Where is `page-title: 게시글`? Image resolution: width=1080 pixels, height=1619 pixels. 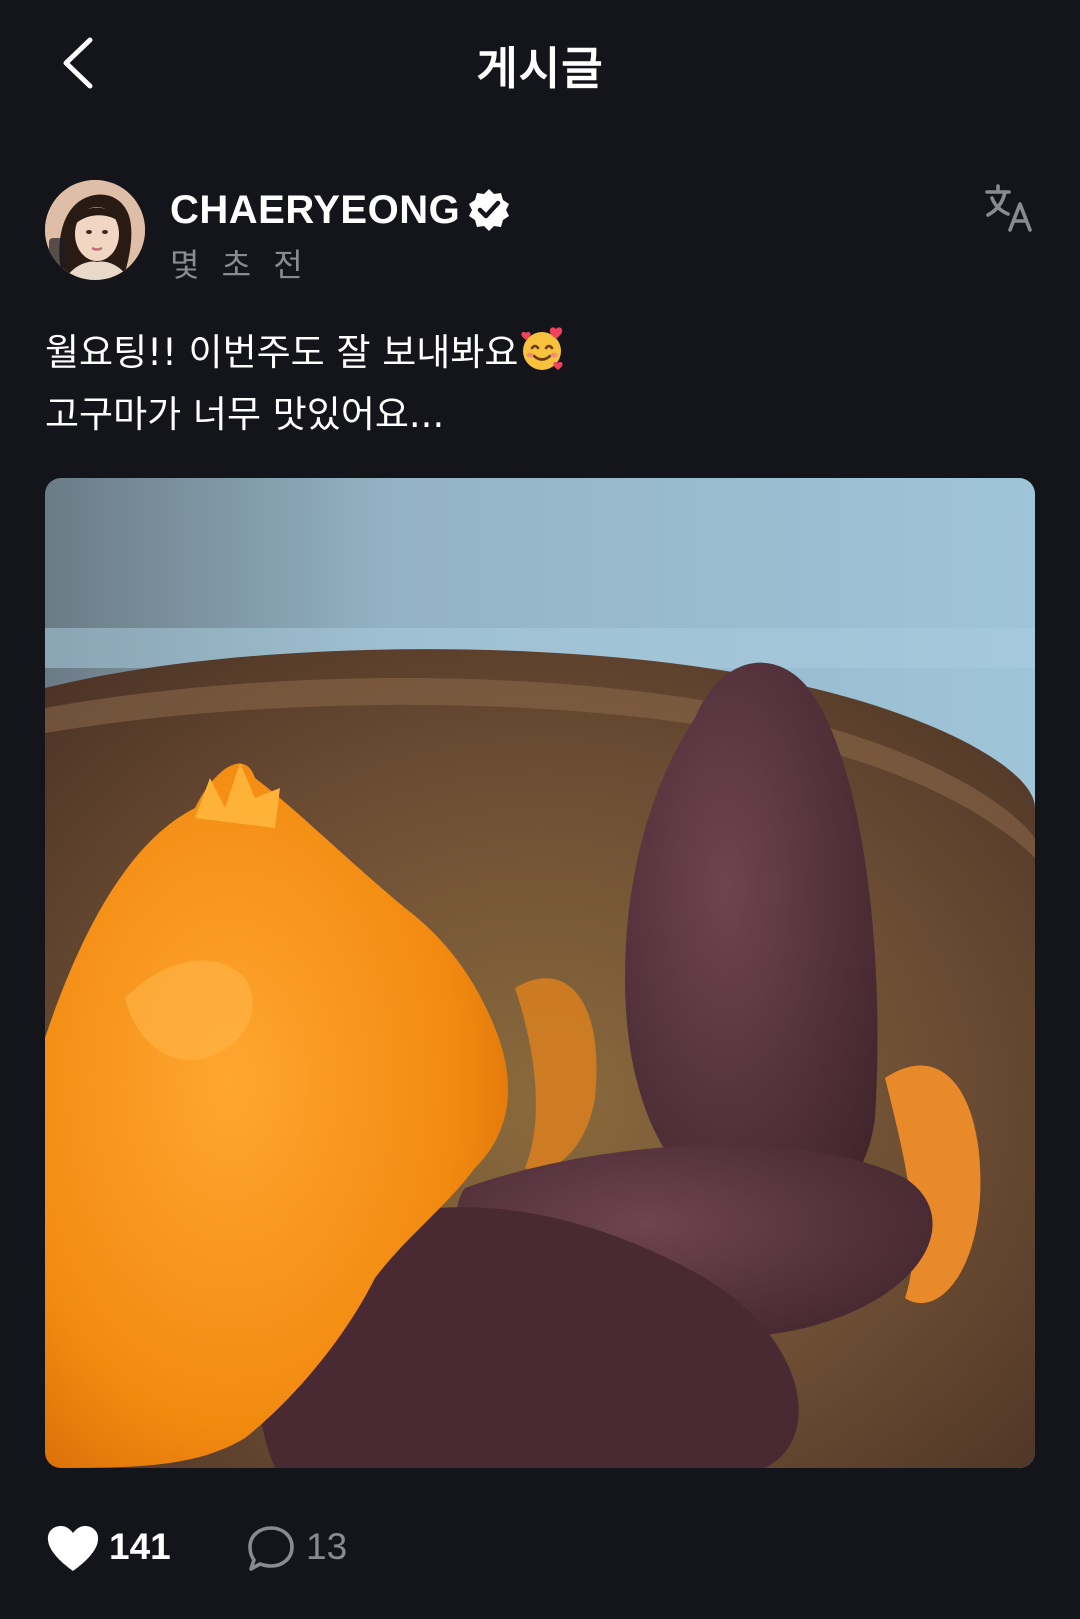
page-title: 게시글 is located at coordinates (540, 68).